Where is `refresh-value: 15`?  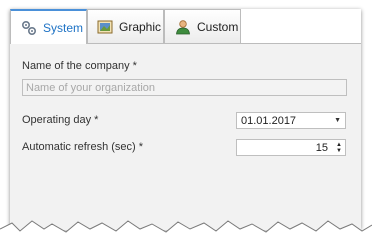 refresh-value: 15 is located at coordinates (322, 147).